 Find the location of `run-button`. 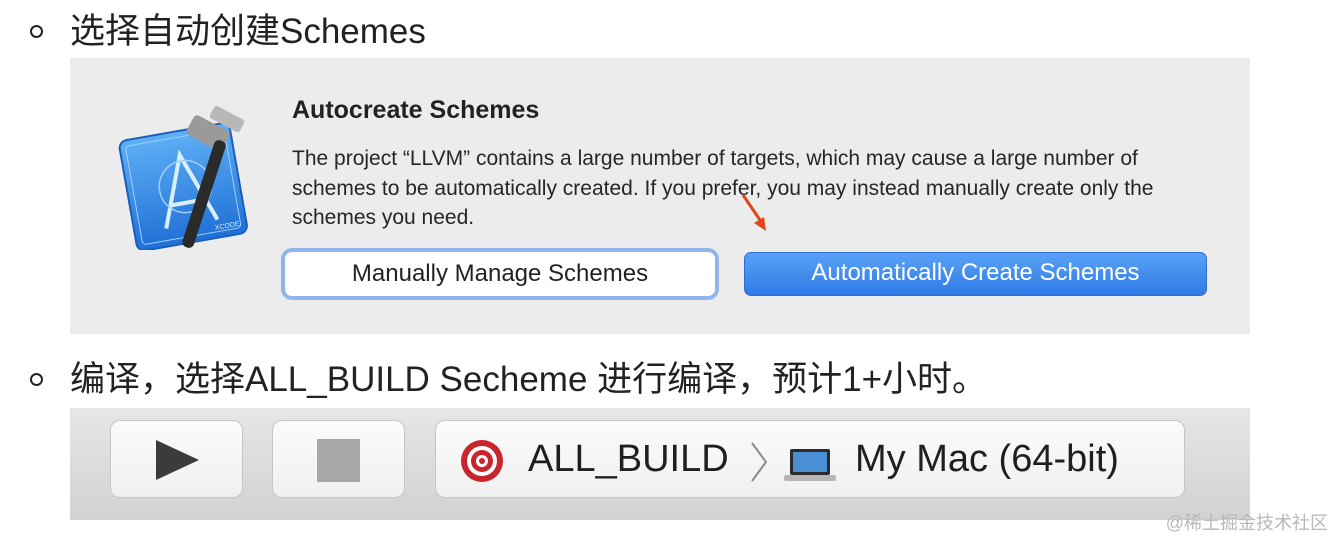

run-button is located at coordinates (176, 459).